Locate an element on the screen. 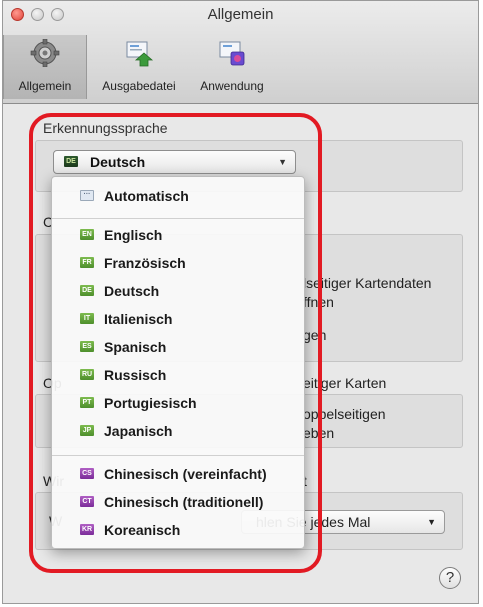 The image size is (483, 607). menu-item-label: Portugiesisch is located at coordinates (150, 403).